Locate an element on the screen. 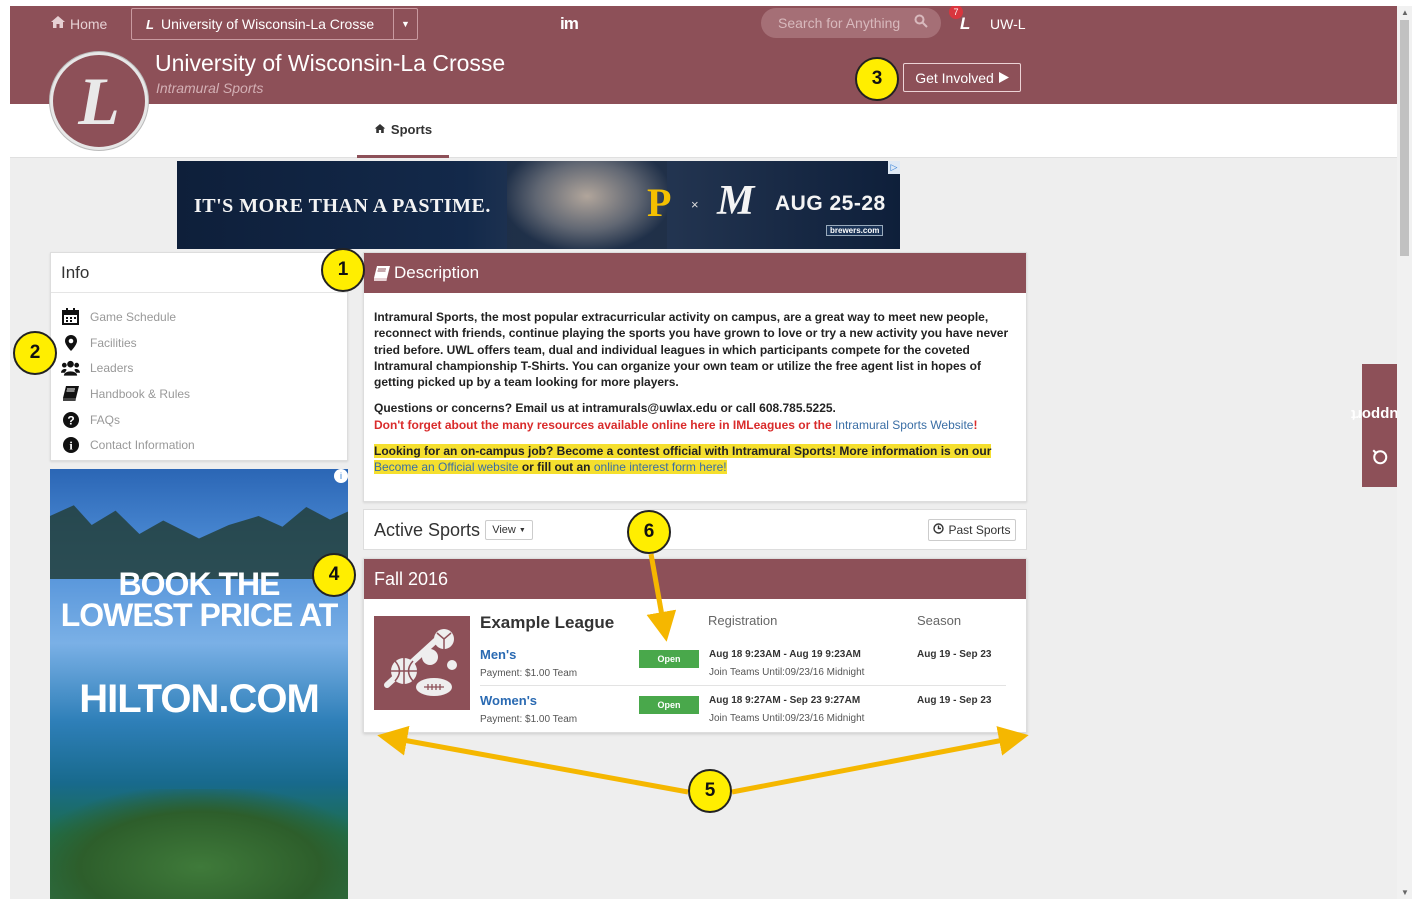  scroll-up-icon: ▲ is located at coordinates (1405, 12).